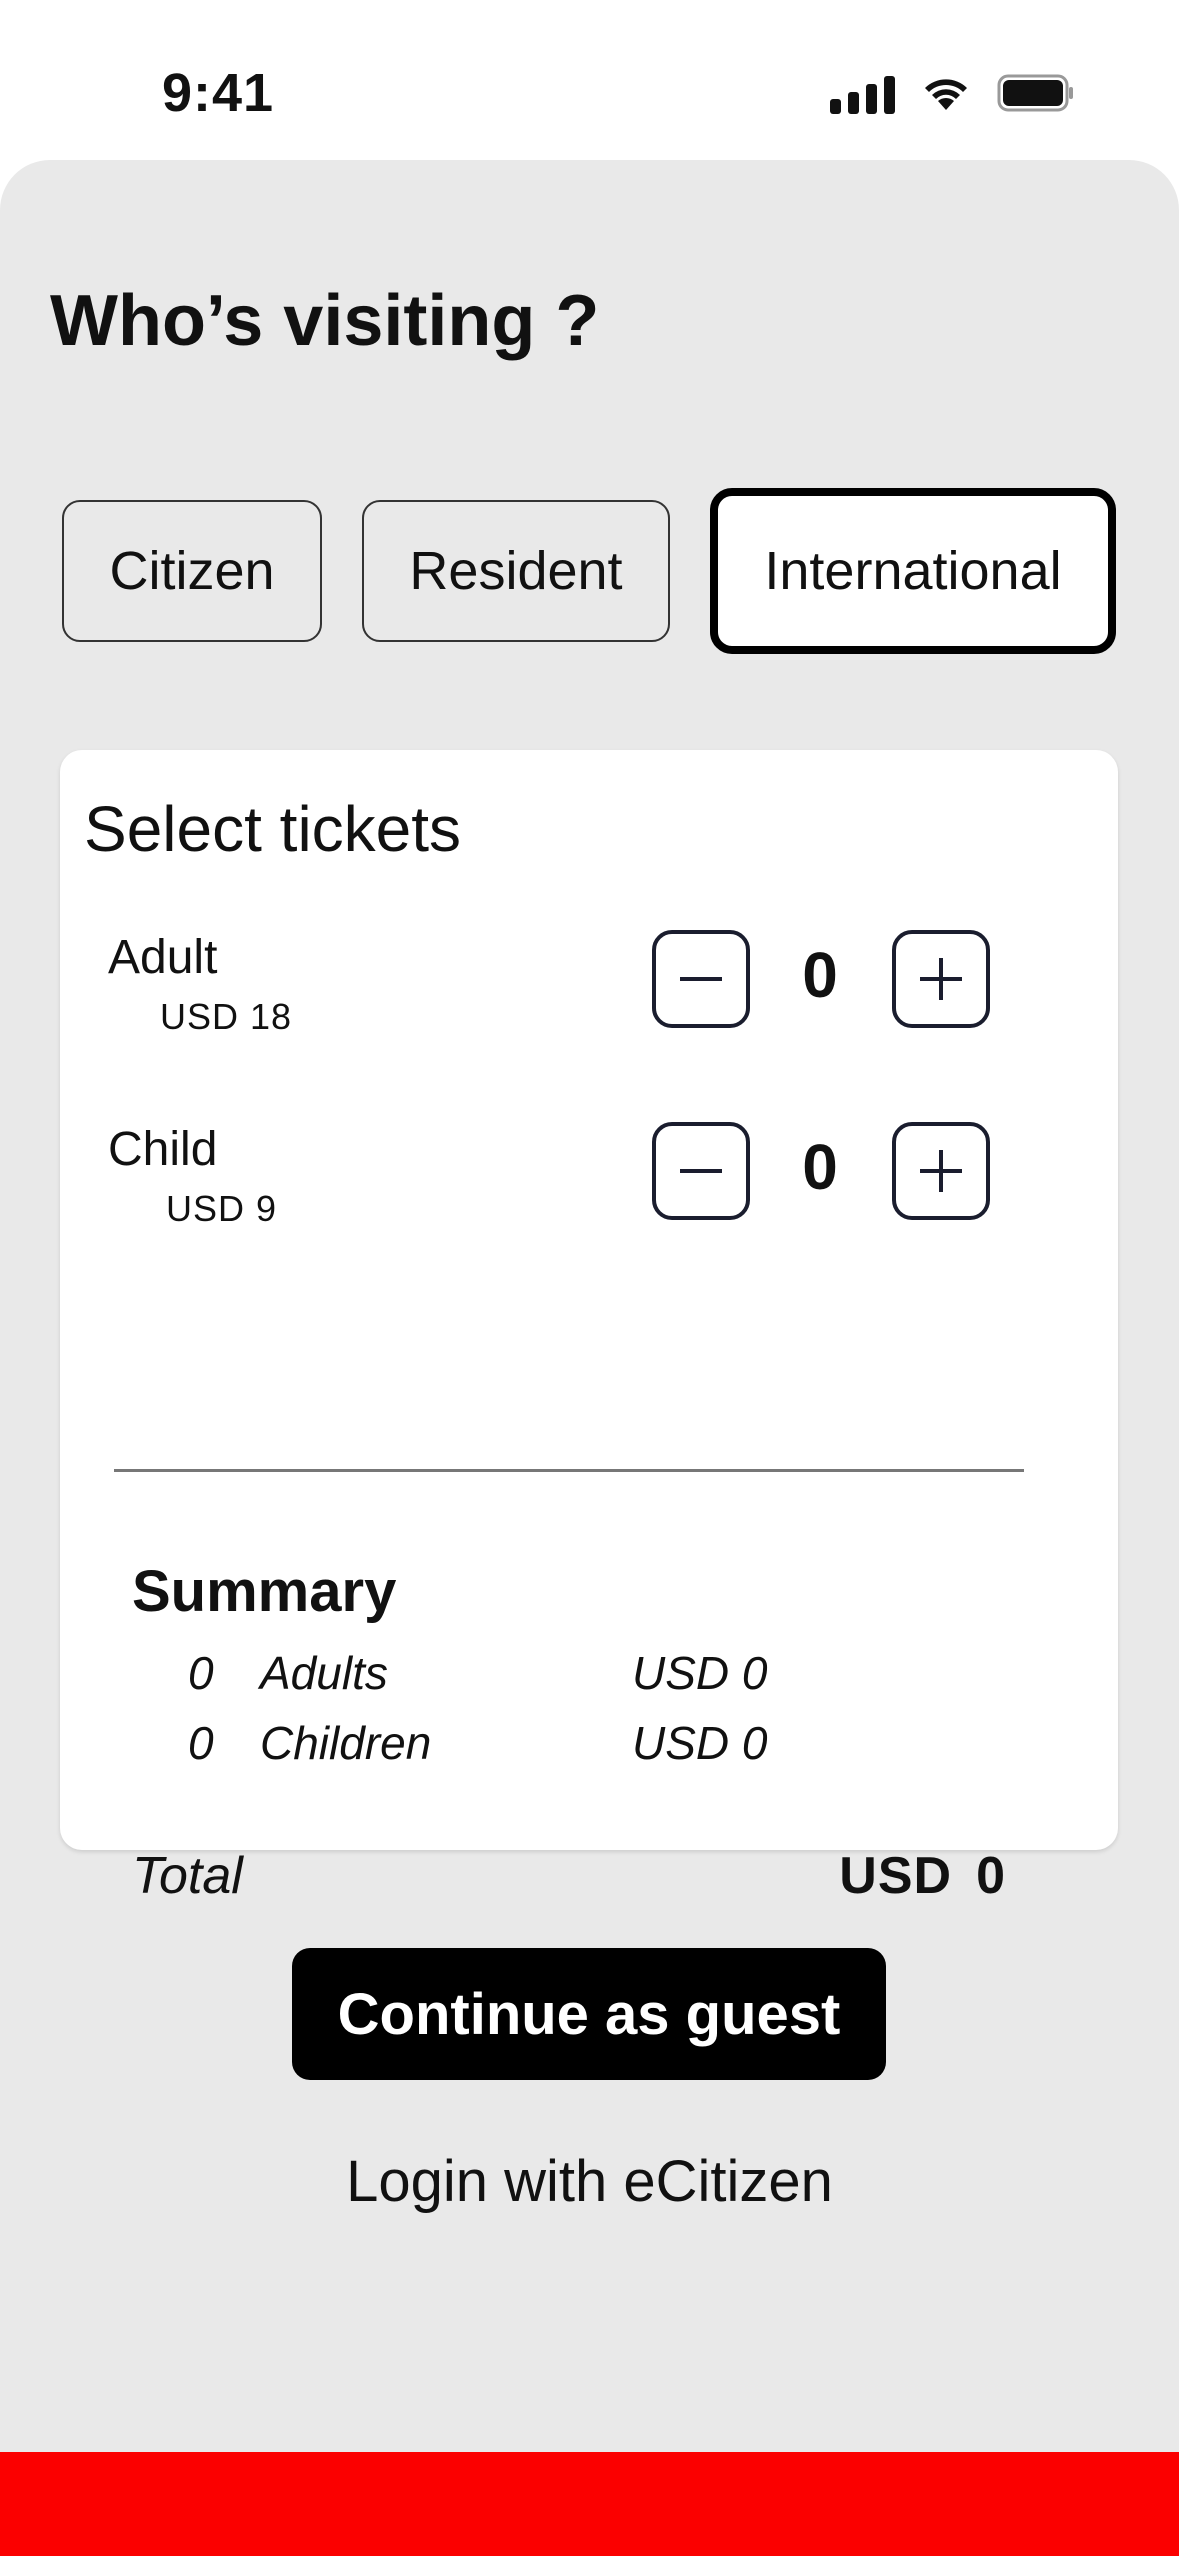 The width and height of the screenshot is (1179, 2556). What do you see at coordinates (163, 1149) in the screenshot?
I see `ticket-label-child: Child` at bounding box center [163, 1149].